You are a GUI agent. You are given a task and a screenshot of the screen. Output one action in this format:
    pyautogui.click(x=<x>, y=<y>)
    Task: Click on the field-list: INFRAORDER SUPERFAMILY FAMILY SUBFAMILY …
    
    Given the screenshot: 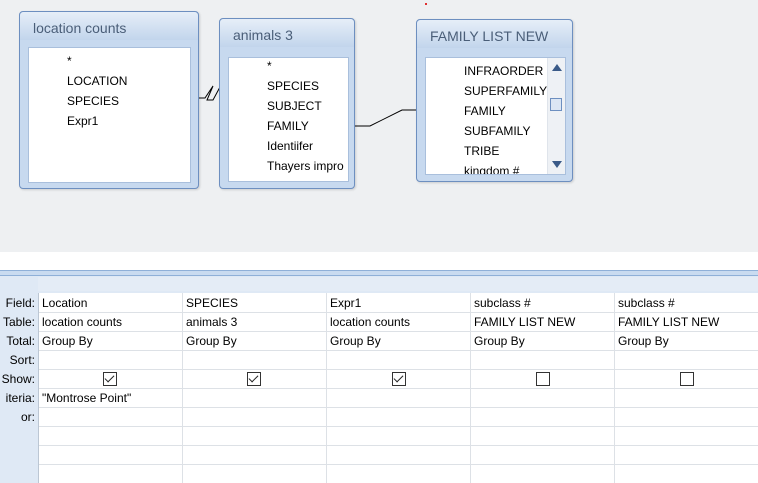 What is the action you would take?
    pyautogui.click(x=495, y=116)
    